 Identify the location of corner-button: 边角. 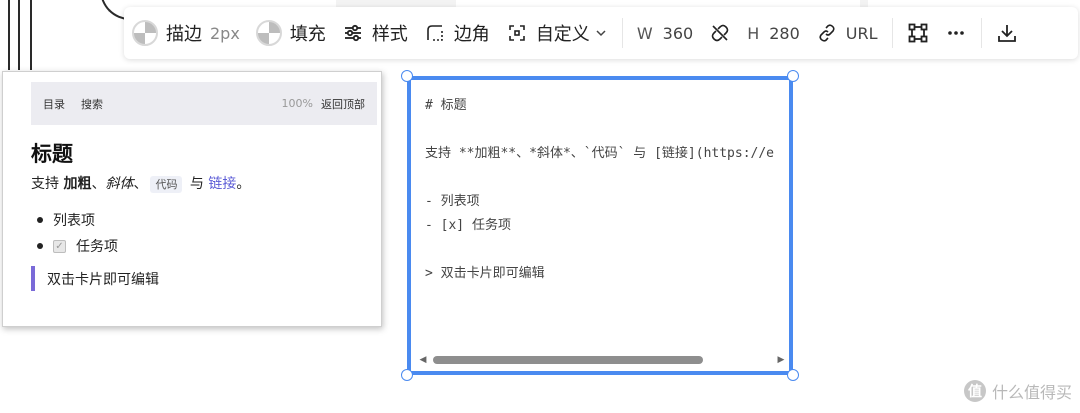
(457, 33).